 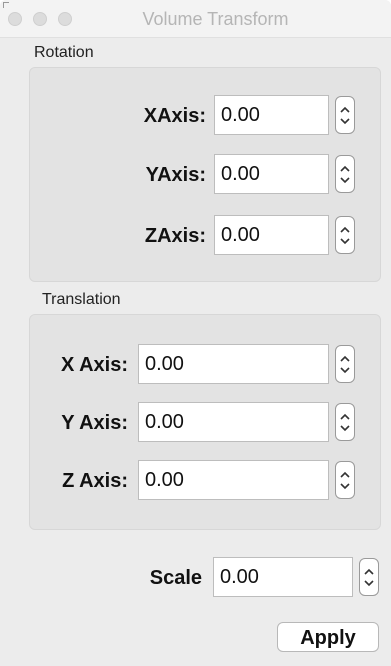 What do you see at coordinates (345, 480) in the screenshot?
I see `translation-z-stepper` at bounding box center [345, 480].